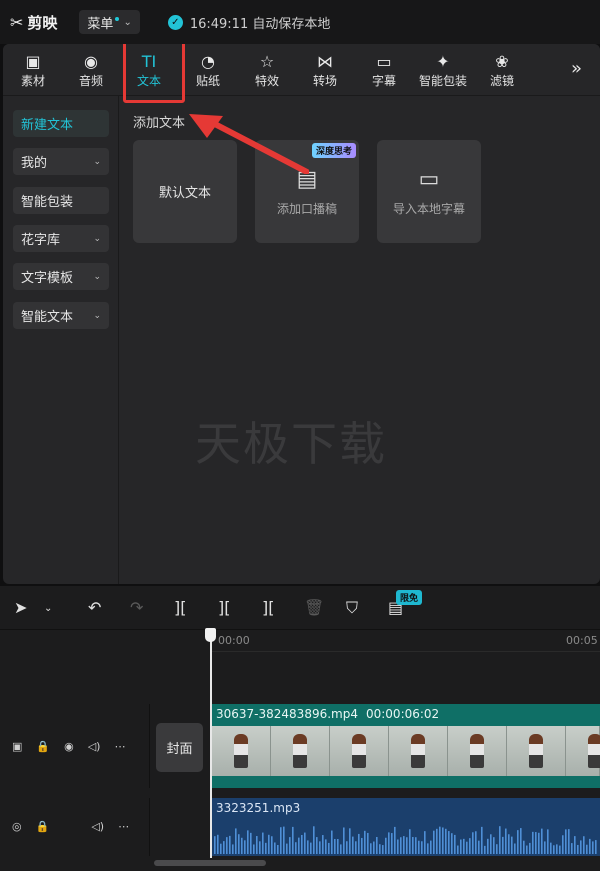 The image size is (600, 871). What do you see at coordinates (184, 193) in the screenshot?
I see `card-label: 默认文本` at bounding box center [184, 193].